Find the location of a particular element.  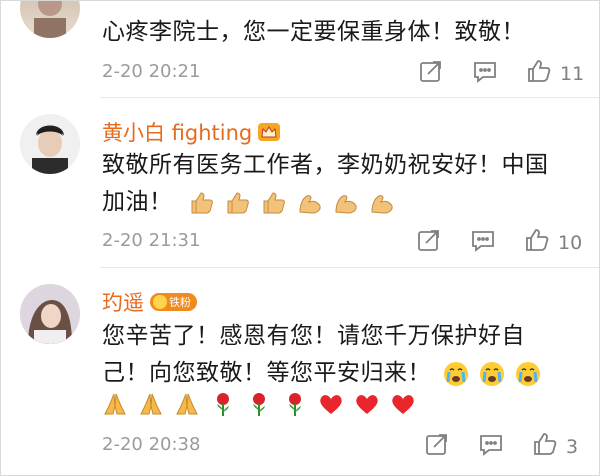

timestamp: 2-20 20:21 is located at coordinates (151, 71).